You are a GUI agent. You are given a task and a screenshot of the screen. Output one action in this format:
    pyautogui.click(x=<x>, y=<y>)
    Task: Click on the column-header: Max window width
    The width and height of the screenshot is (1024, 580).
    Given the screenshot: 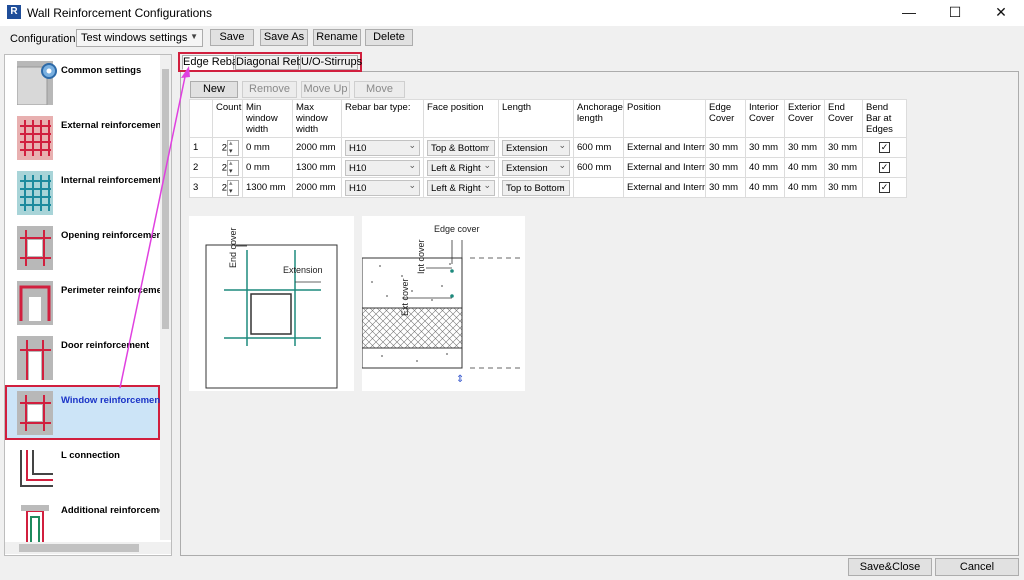 What is the action you would take?
    pyautogui.click(x=317, y=118)
    